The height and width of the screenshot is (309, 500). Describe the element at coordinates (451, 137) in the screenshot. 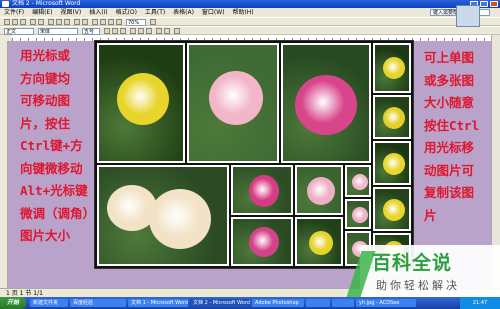

I see `right-instructions: 可上单图 或多张图 大小随意 按住Ctrl 用光标移 动图片可 复制该图 片` at that location.